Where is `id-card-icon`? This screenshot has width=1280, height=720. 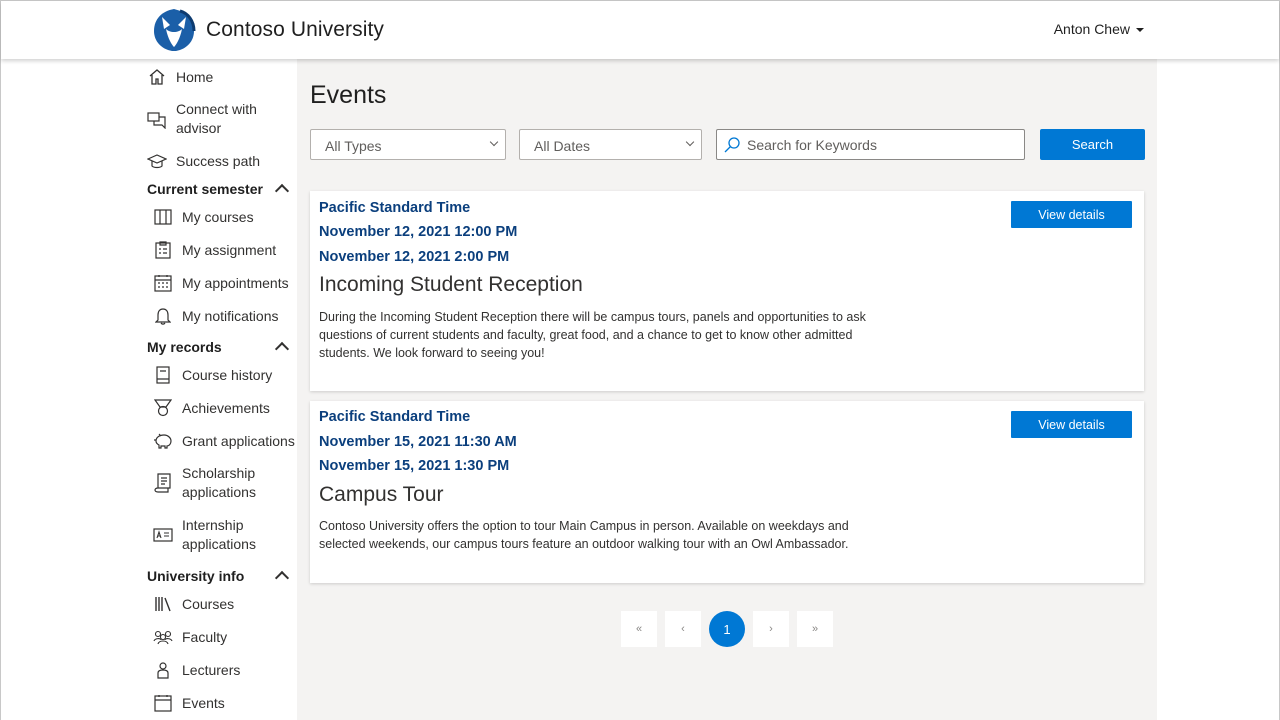
id-card-icon is located at coordinates (163, 535).